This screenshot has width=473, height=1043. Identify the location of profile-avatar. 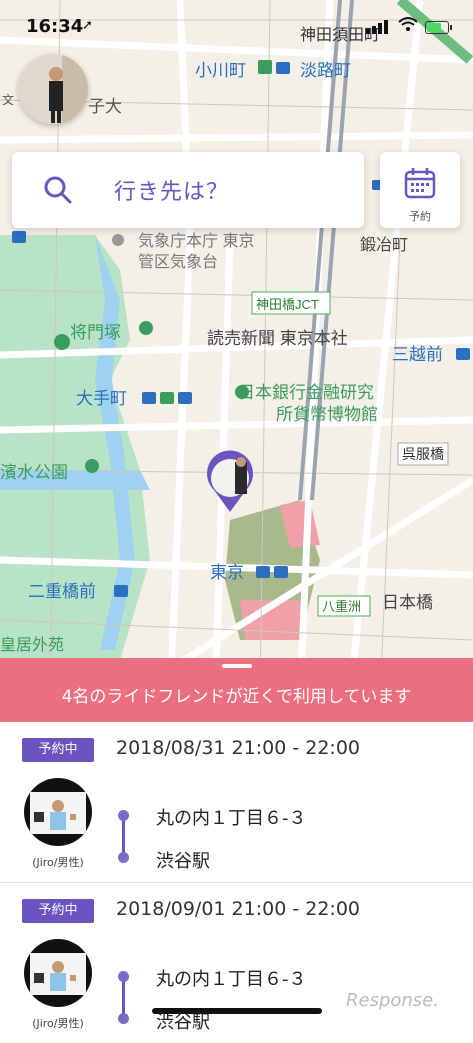
(53, 89).